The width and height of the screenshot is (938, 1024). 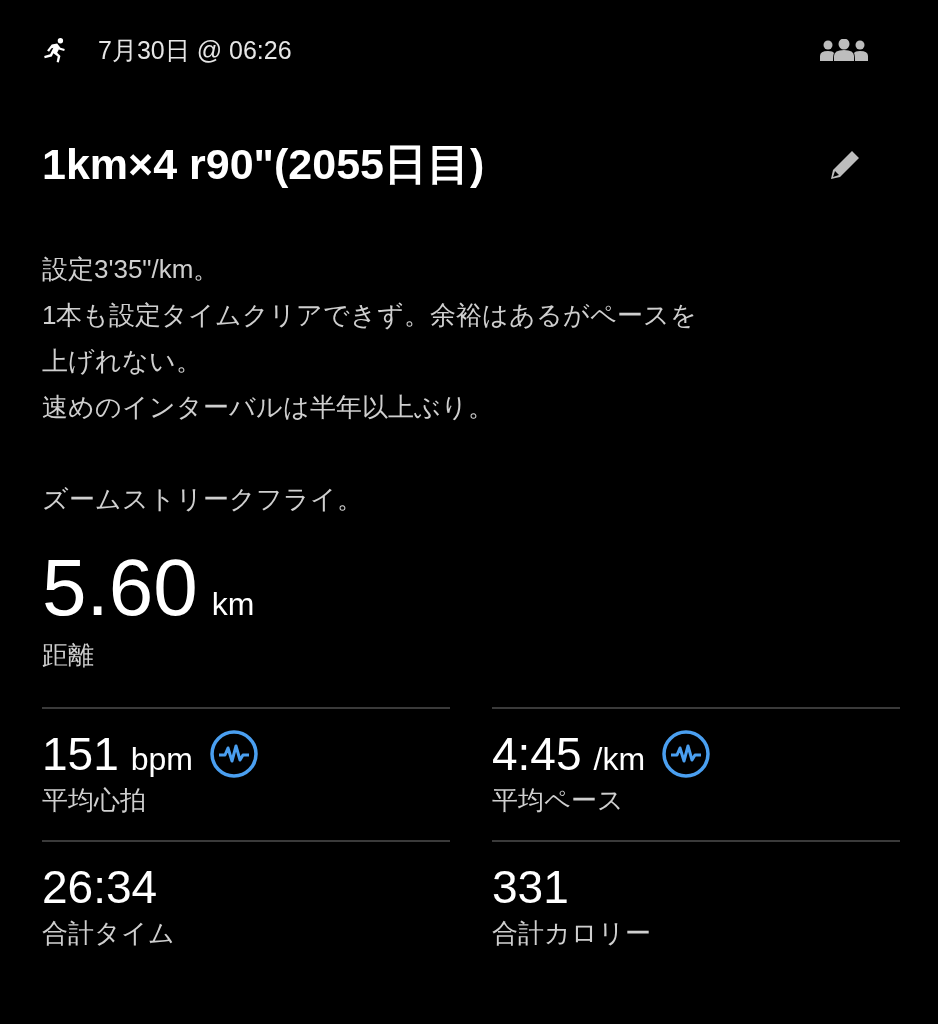 What do you see at coordinates (530, 887) in the screenshot?
I see `stat-value: 331` at bounding box center [530, 887].